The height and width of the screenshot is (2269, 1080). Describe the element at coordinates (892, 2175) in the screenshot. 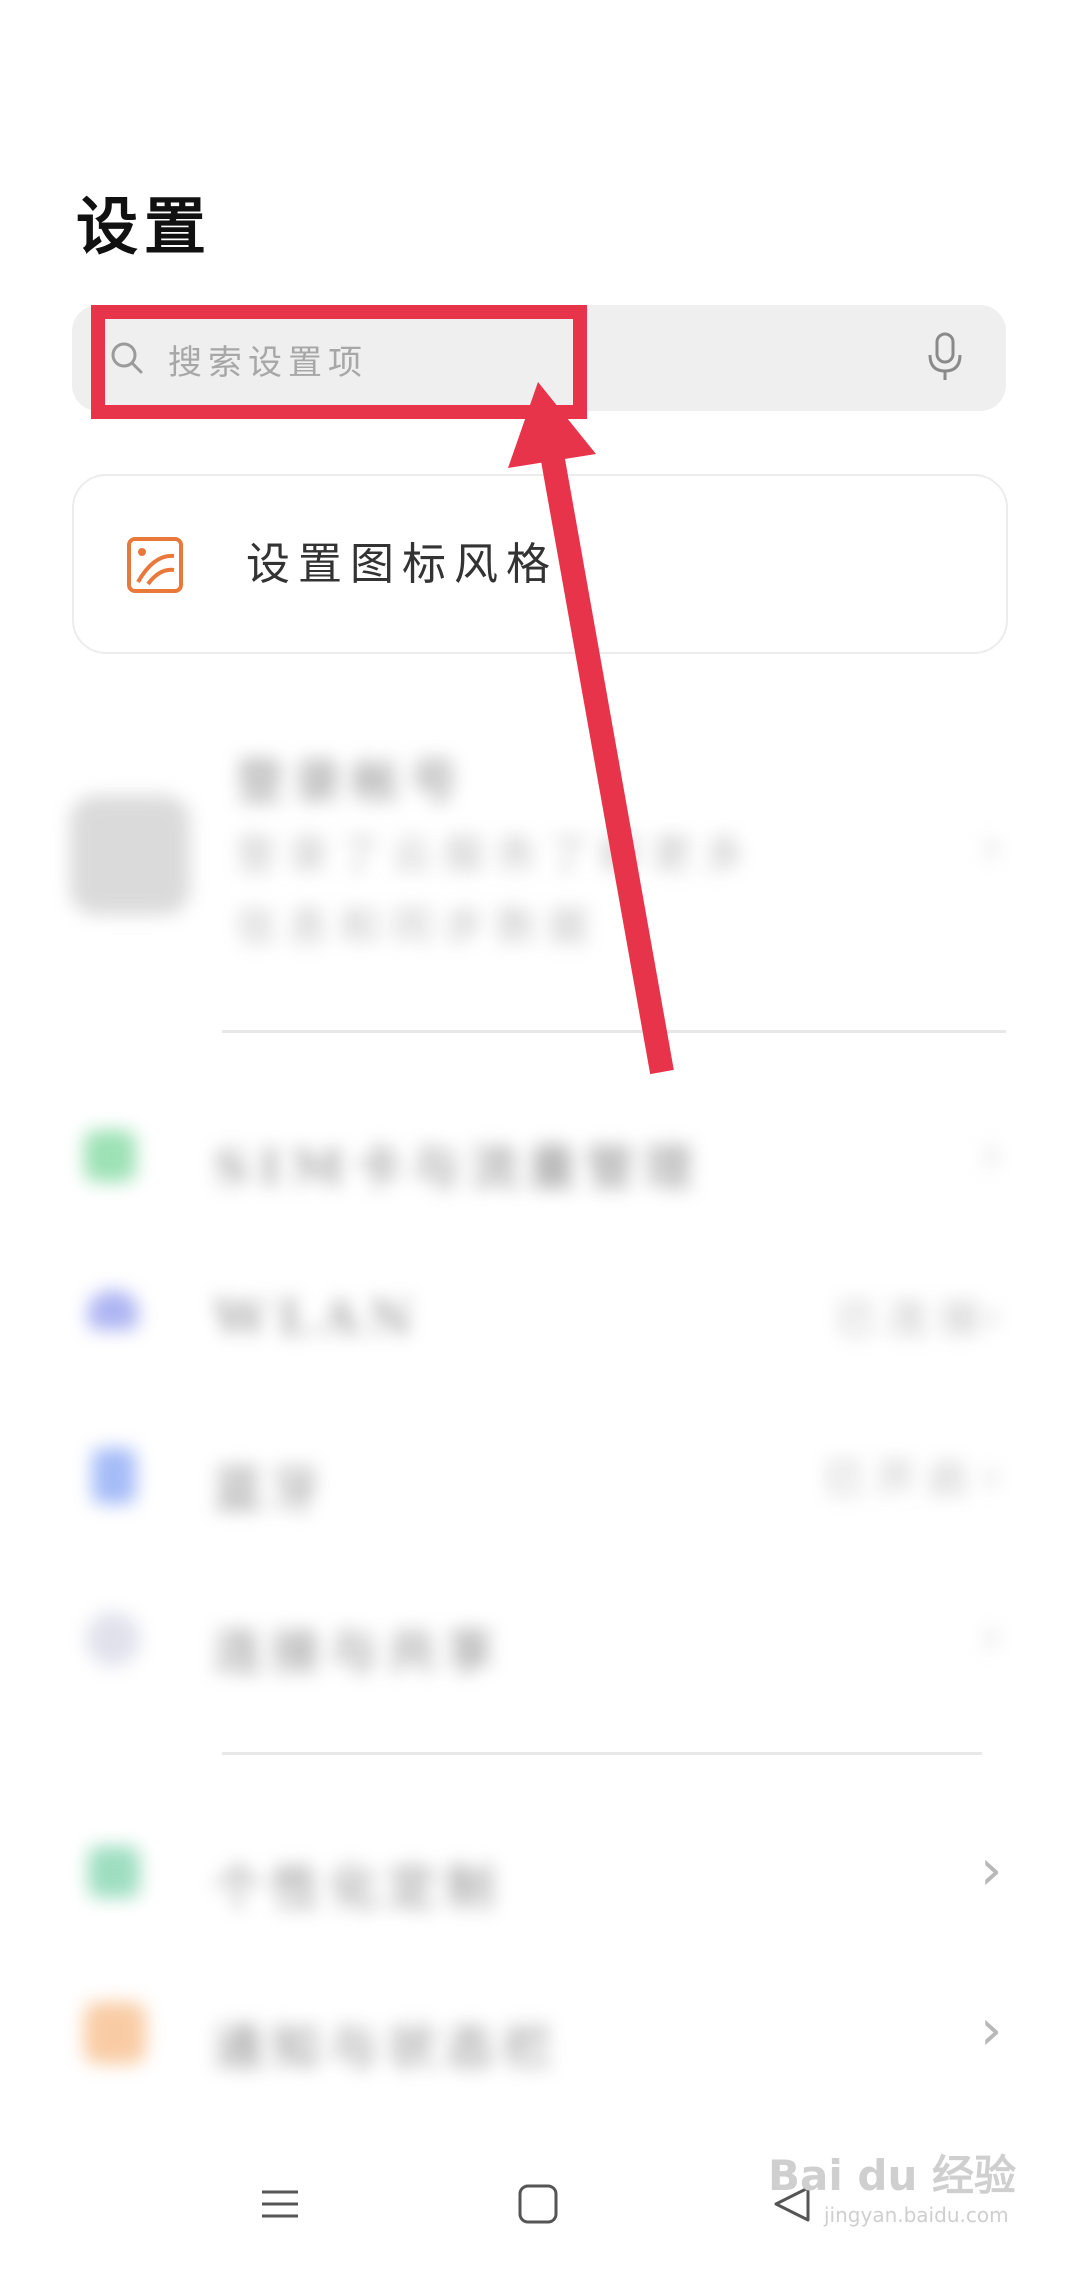

I see `watermark-brand: Bai du 经验` at that location.